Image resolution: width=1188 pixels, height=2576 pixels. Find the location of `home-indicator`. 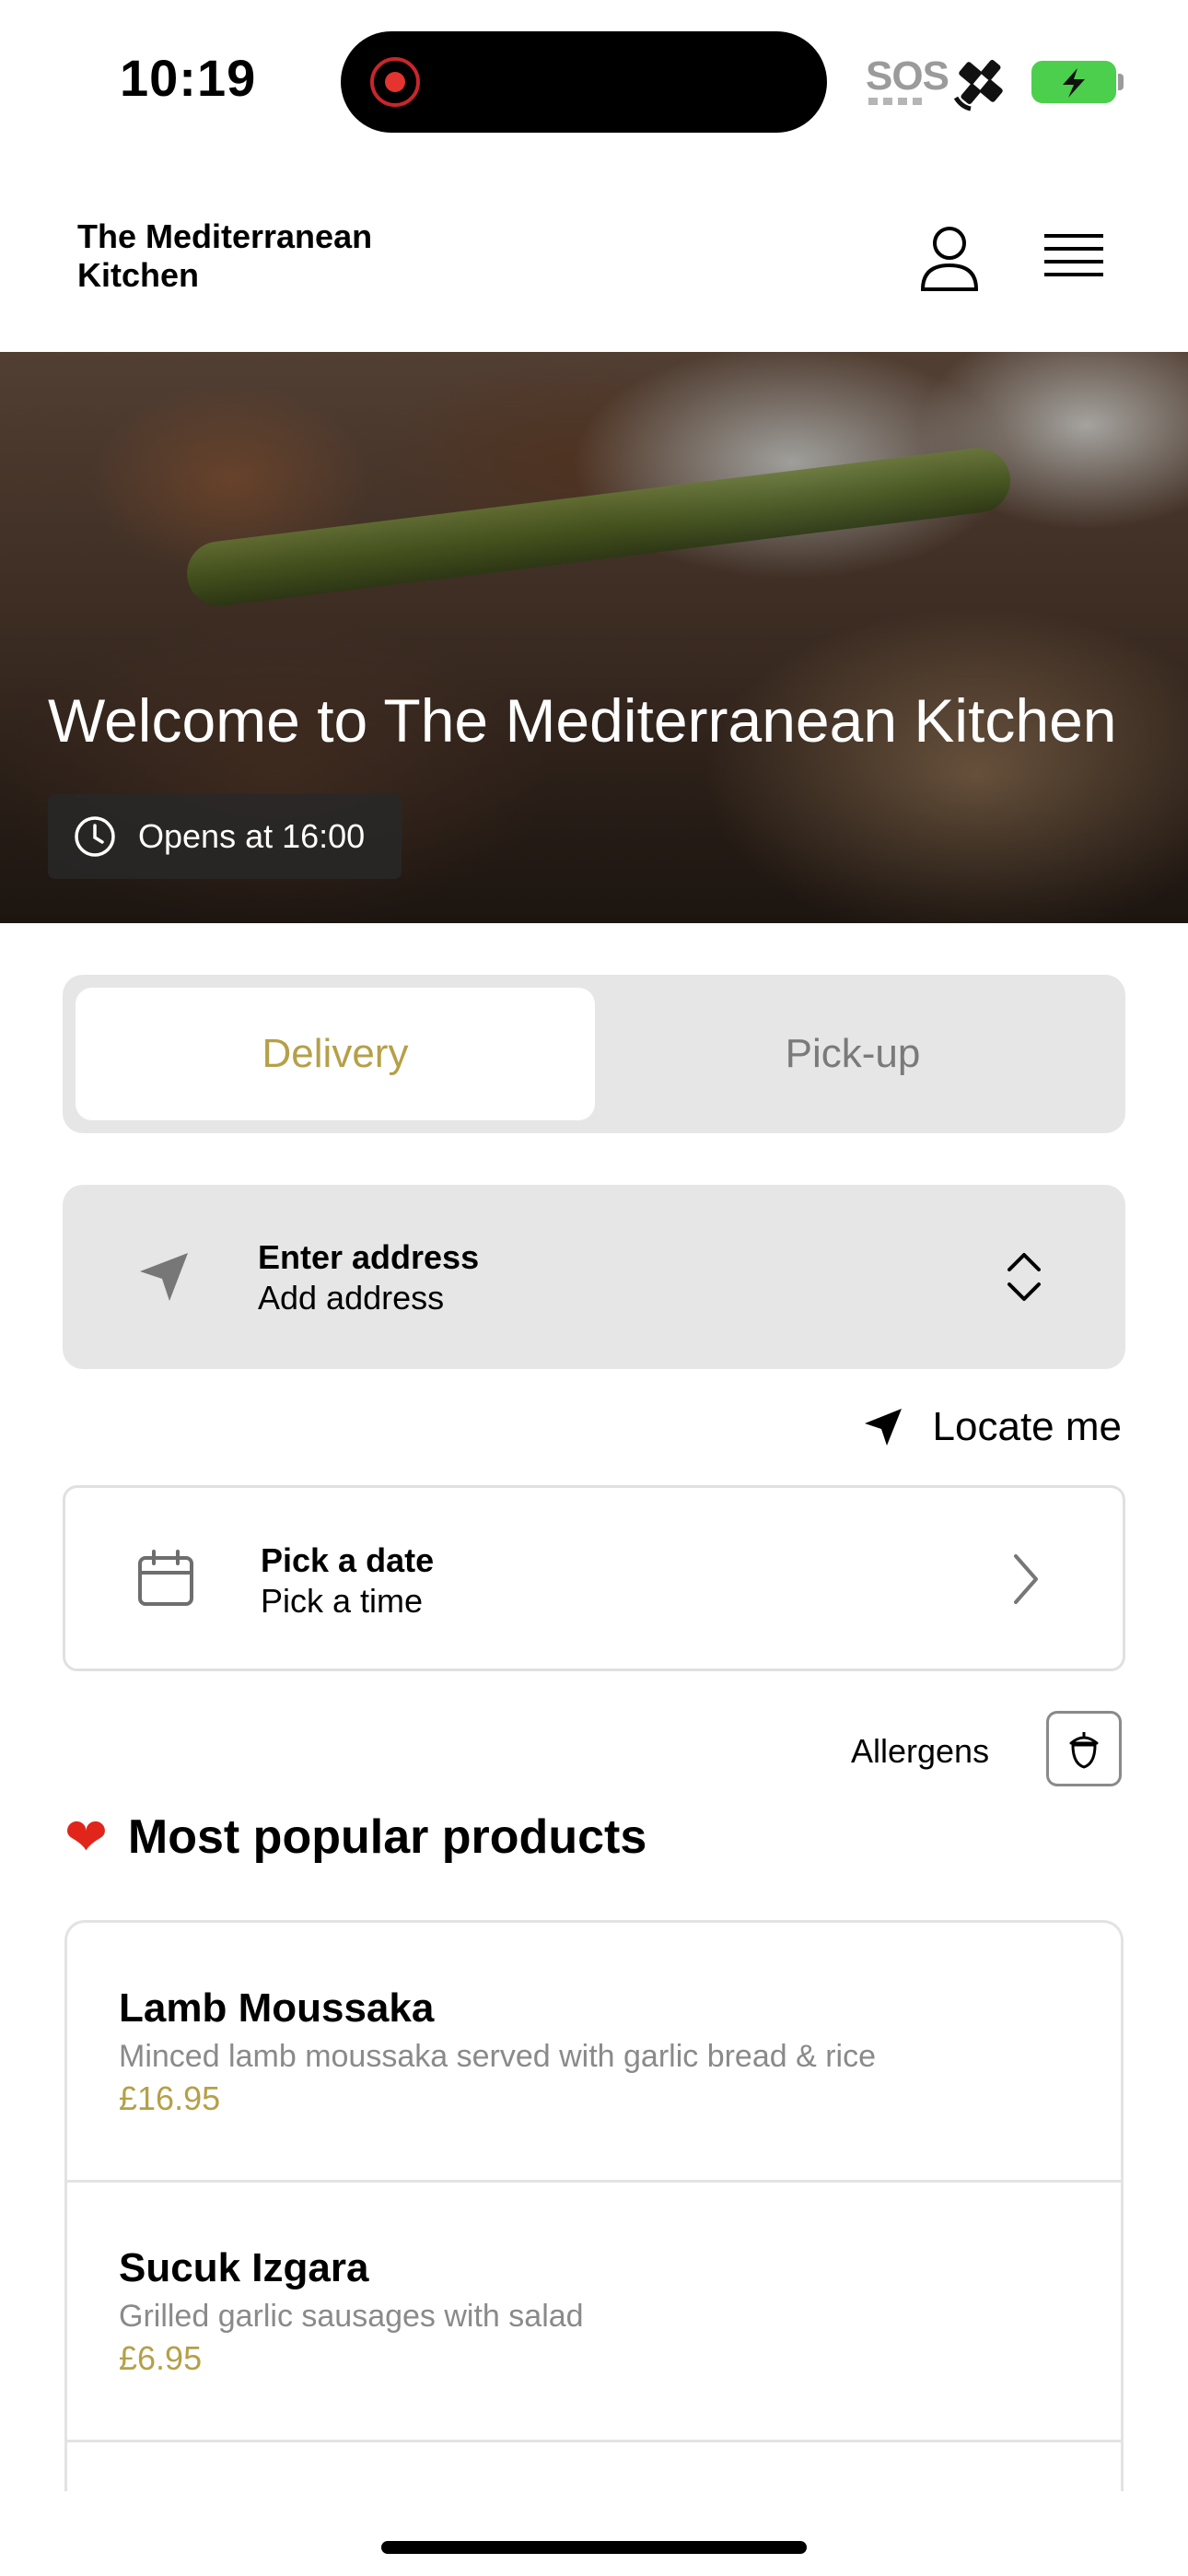

home-indicator is located at coordinates (594, 2547).